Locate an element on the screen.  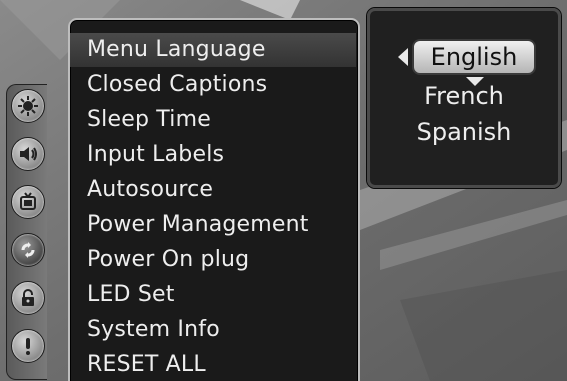
tv-channel-icon is located at coordinates (28, 201).